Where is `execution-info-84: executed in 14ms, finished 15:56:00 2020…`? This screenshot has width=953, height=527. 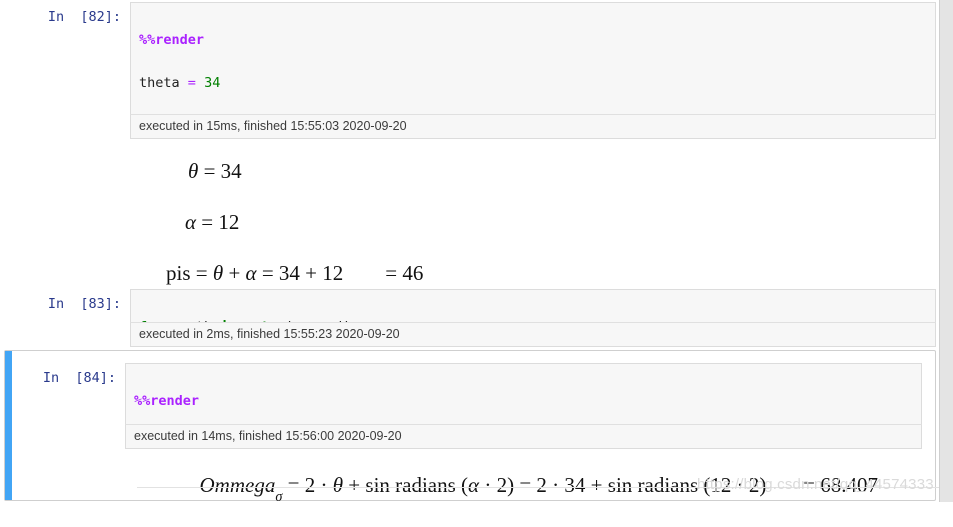 execution-info-84: executed in 14ms, finished 15:56:00 2020… is located at coordinates (523, 436).